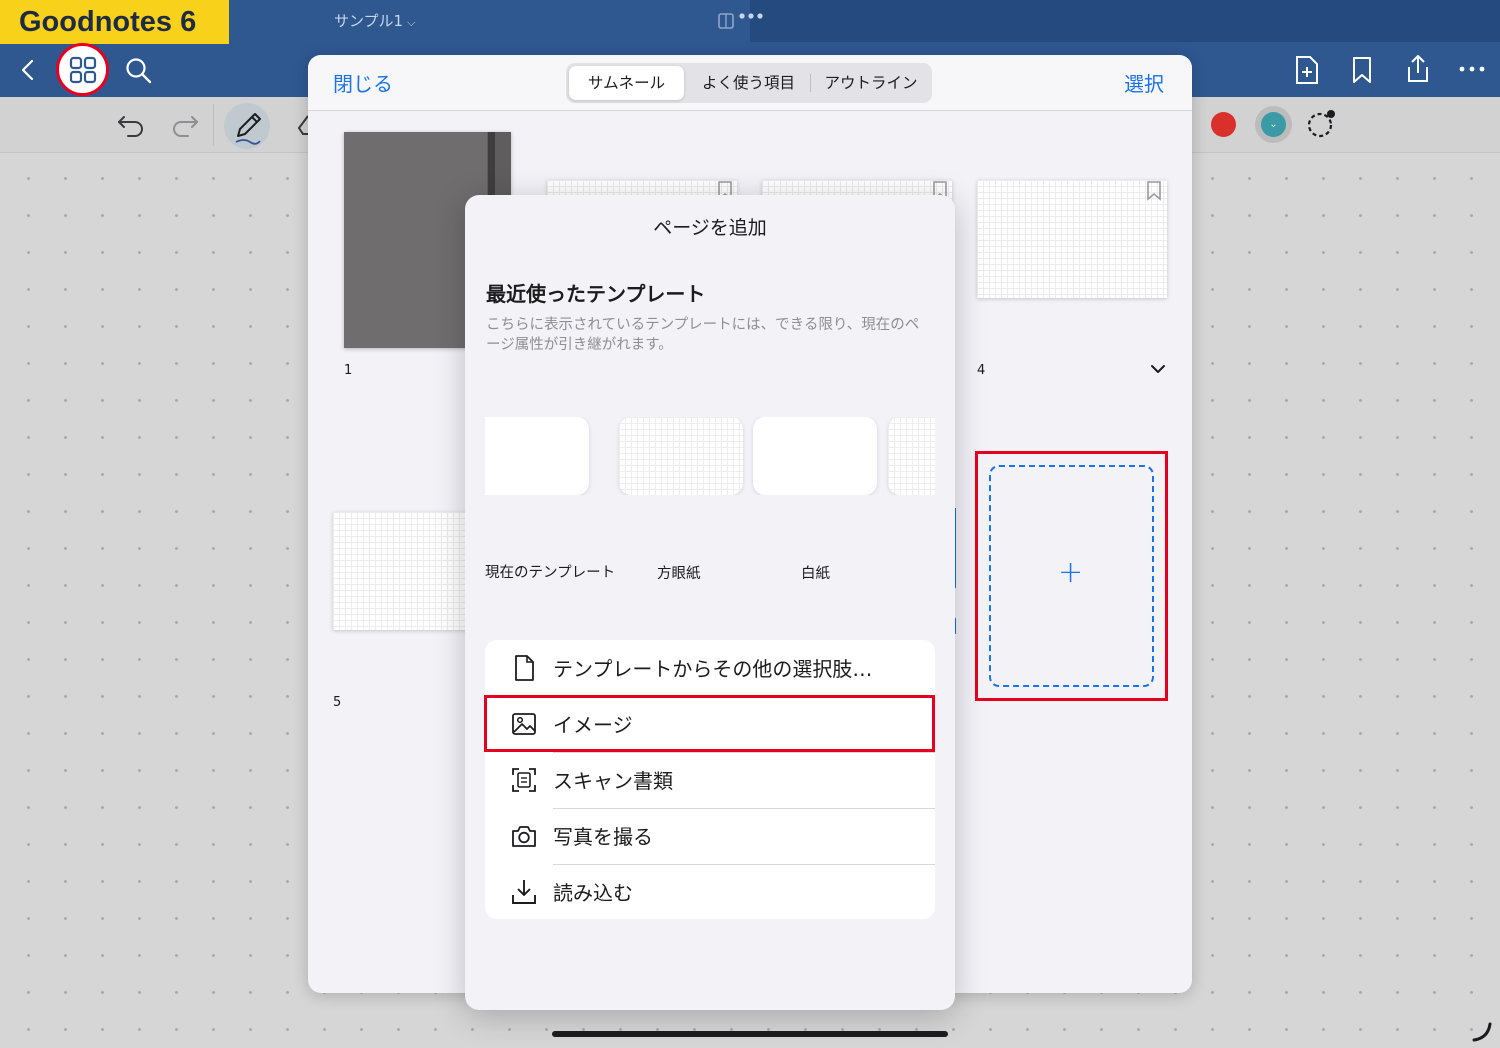 The height and width of the screenshot is (1048, 1500). I want to click on document-title: サンプル1, so click(369, 21).